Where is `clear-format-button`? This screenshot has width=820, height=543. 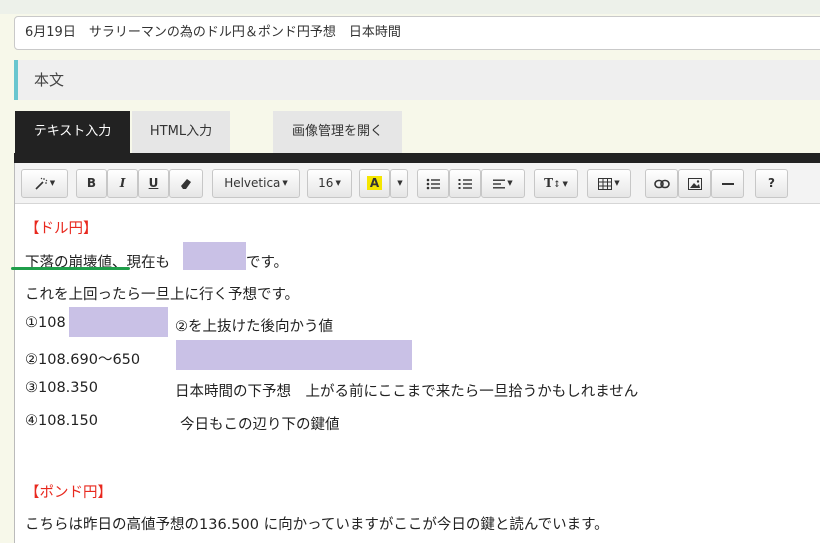 clear-format-button is located at coordinates (186, 183).